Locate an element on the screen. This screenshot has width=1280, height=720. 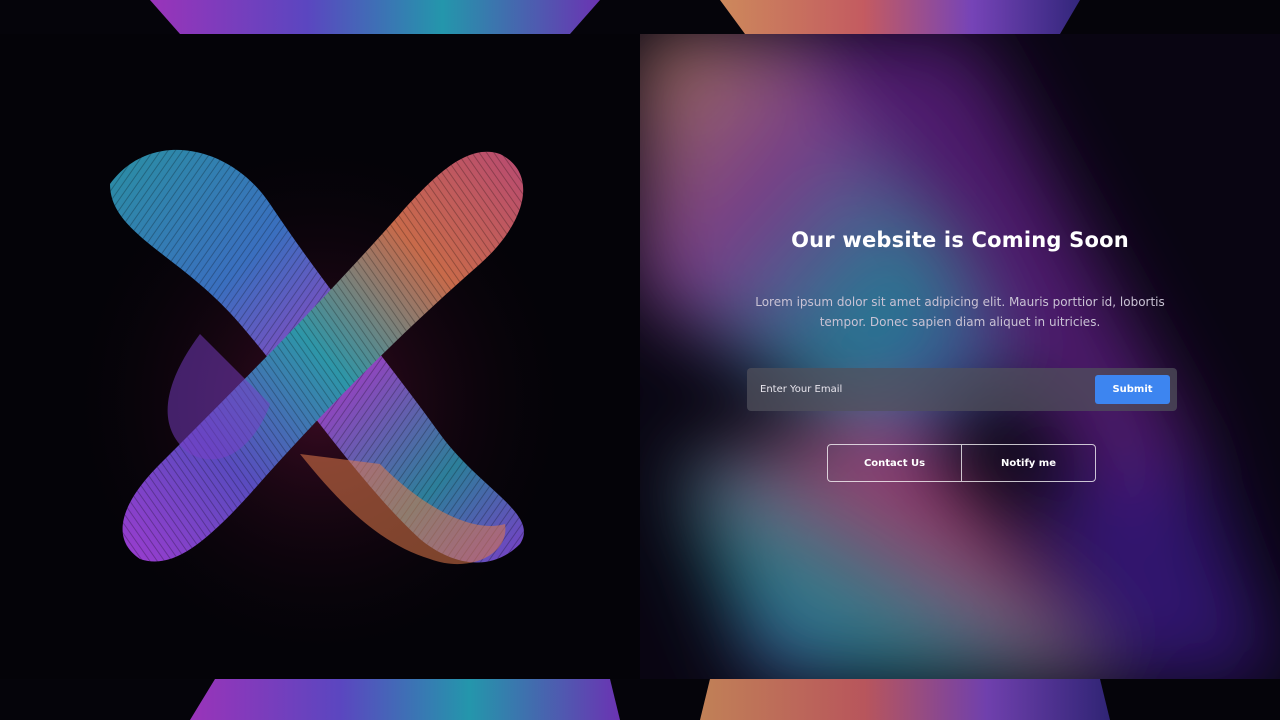
notify-me-button: Notify me is located at coordinates (1028, 463).